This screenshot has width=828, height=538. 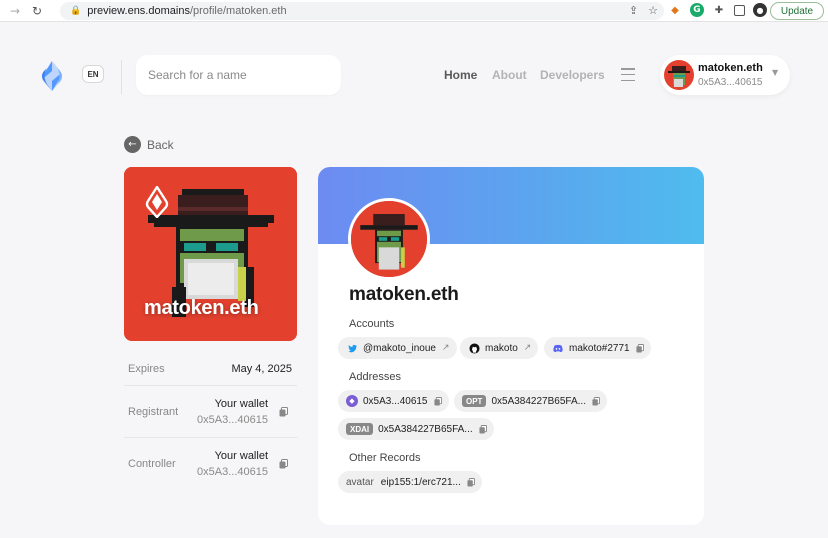 What do you see at coordinates (76, 11) in the screenshot?
I see `lock-icon: 🔒` at bounding box center [76, 11].